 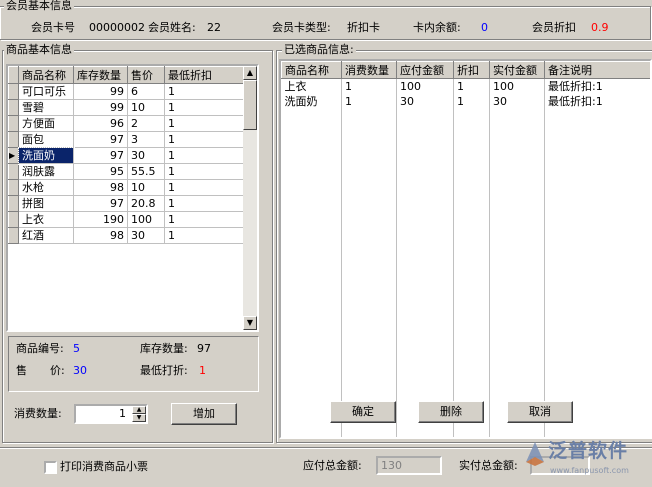 I want to click on scroll-up-icon: ▲, so click(x=250, y=73).